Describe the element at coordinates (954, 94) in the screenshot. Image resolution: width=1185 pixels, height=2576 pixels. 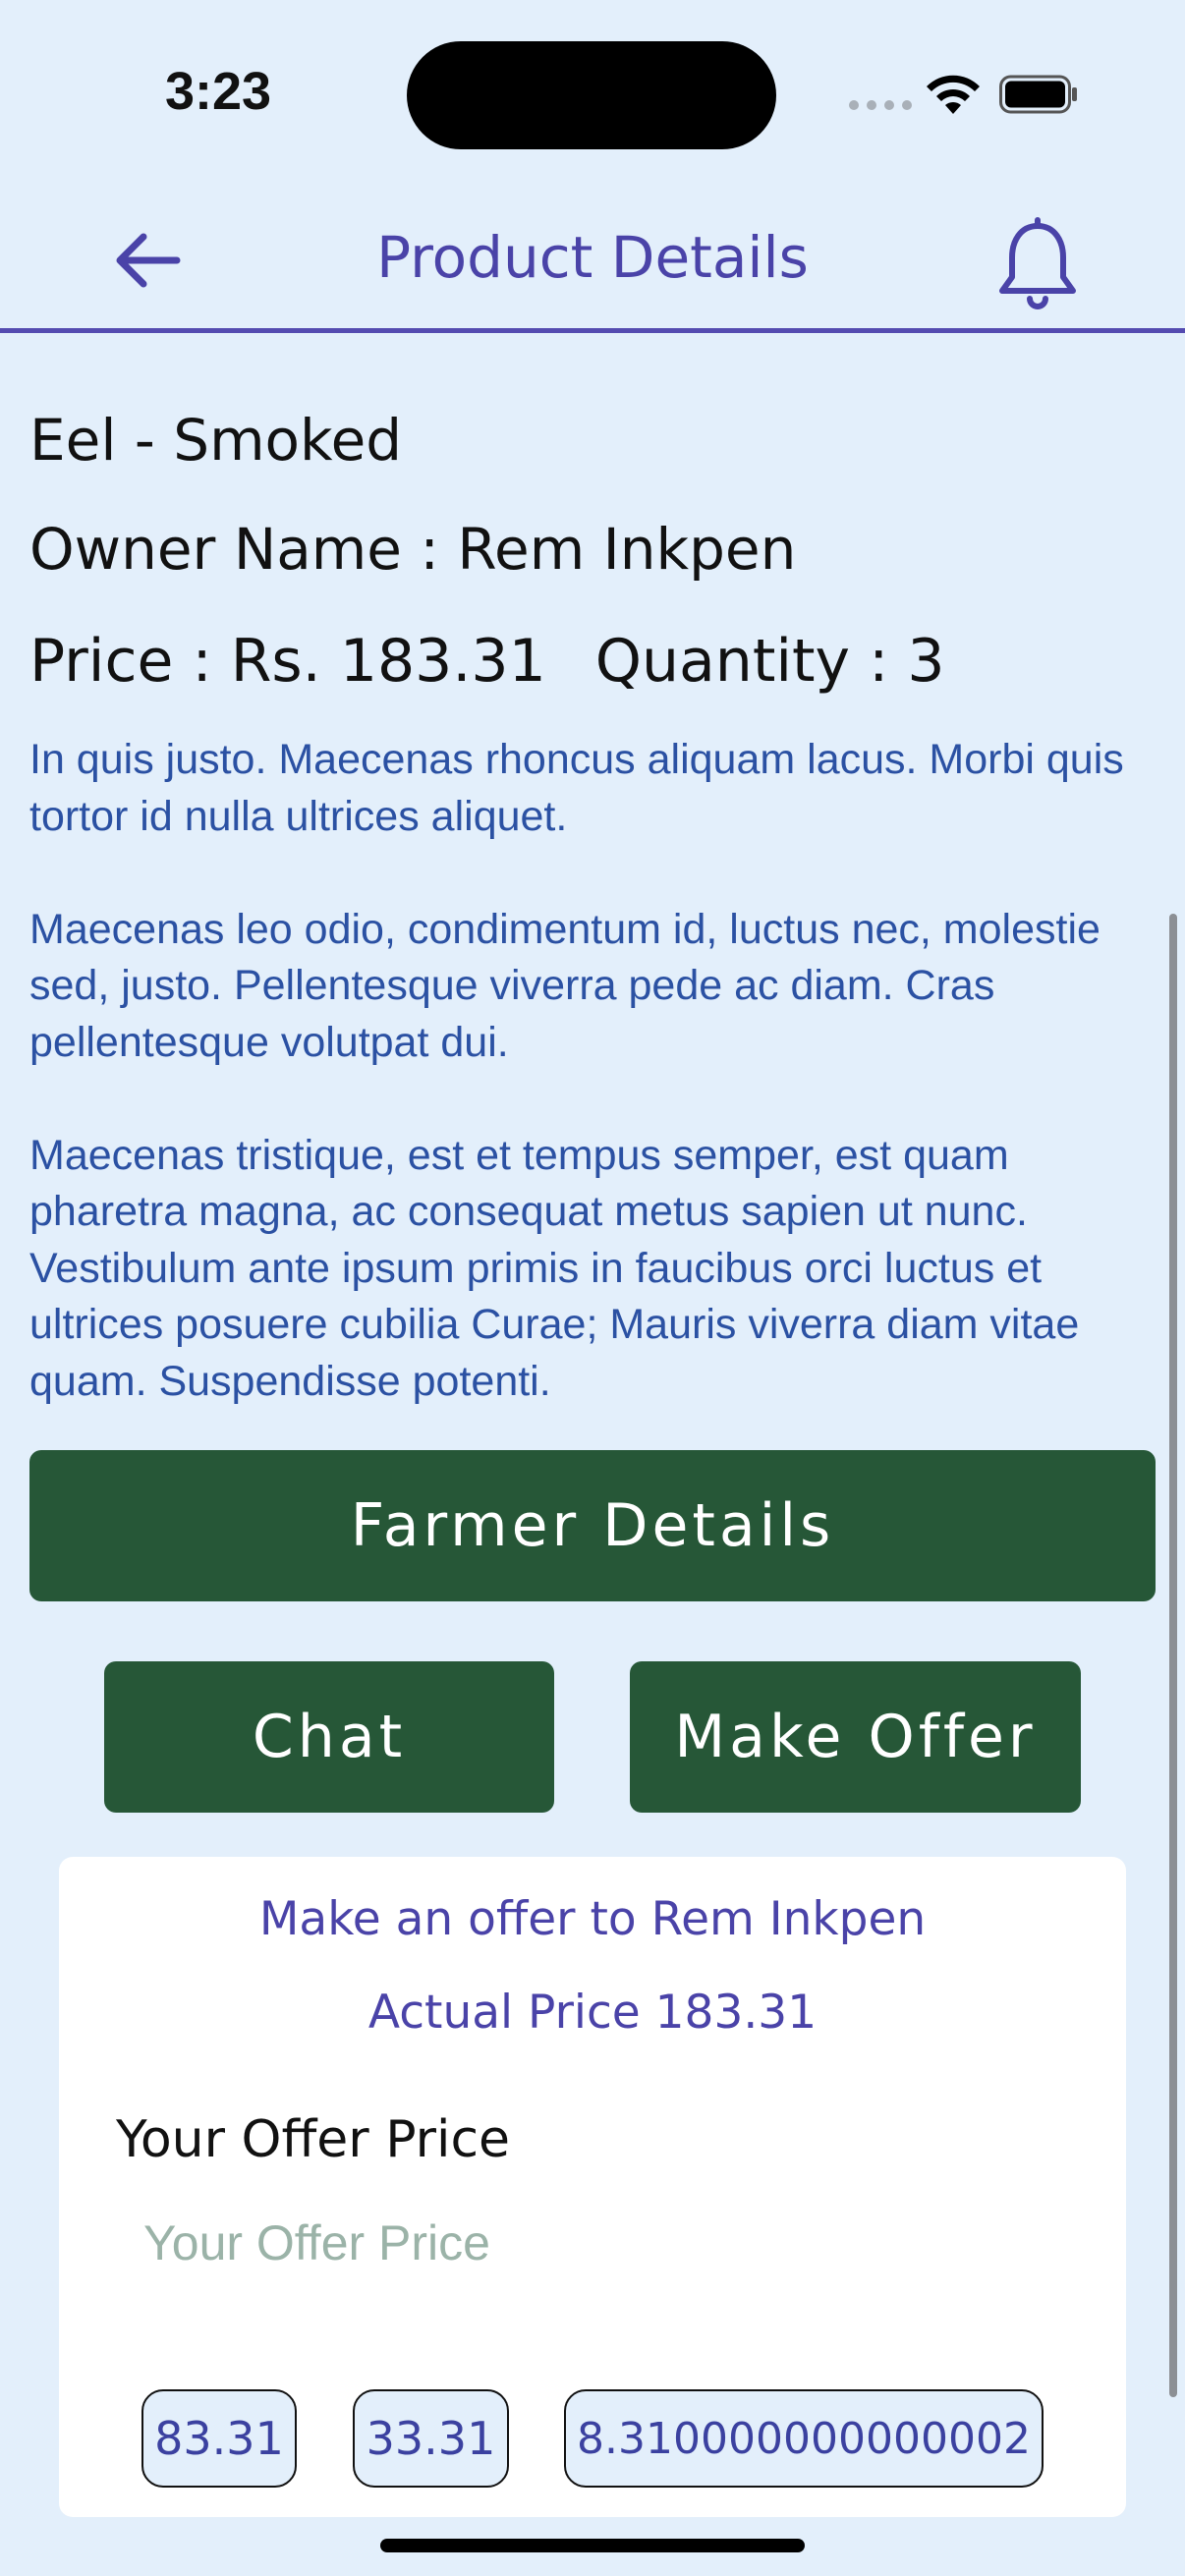
I see `wifi-icon` at that location.